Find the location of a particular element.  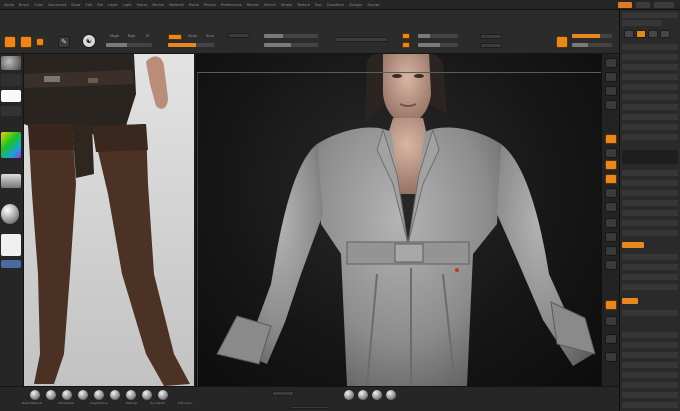

dynamic-field is located at coordinates (361, 39).